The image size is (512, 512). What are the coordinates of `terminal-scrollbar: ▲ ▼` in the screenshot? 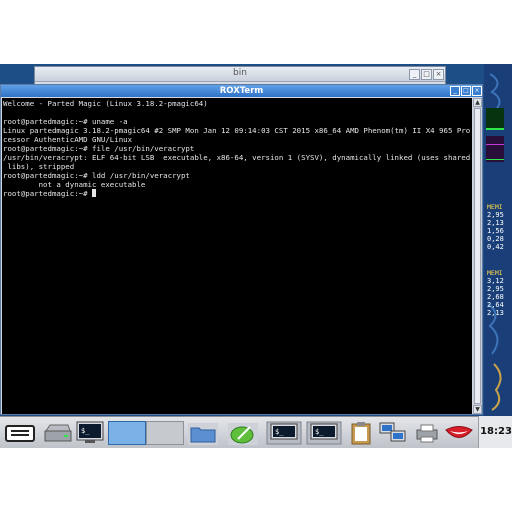 It's located at (477, 256).